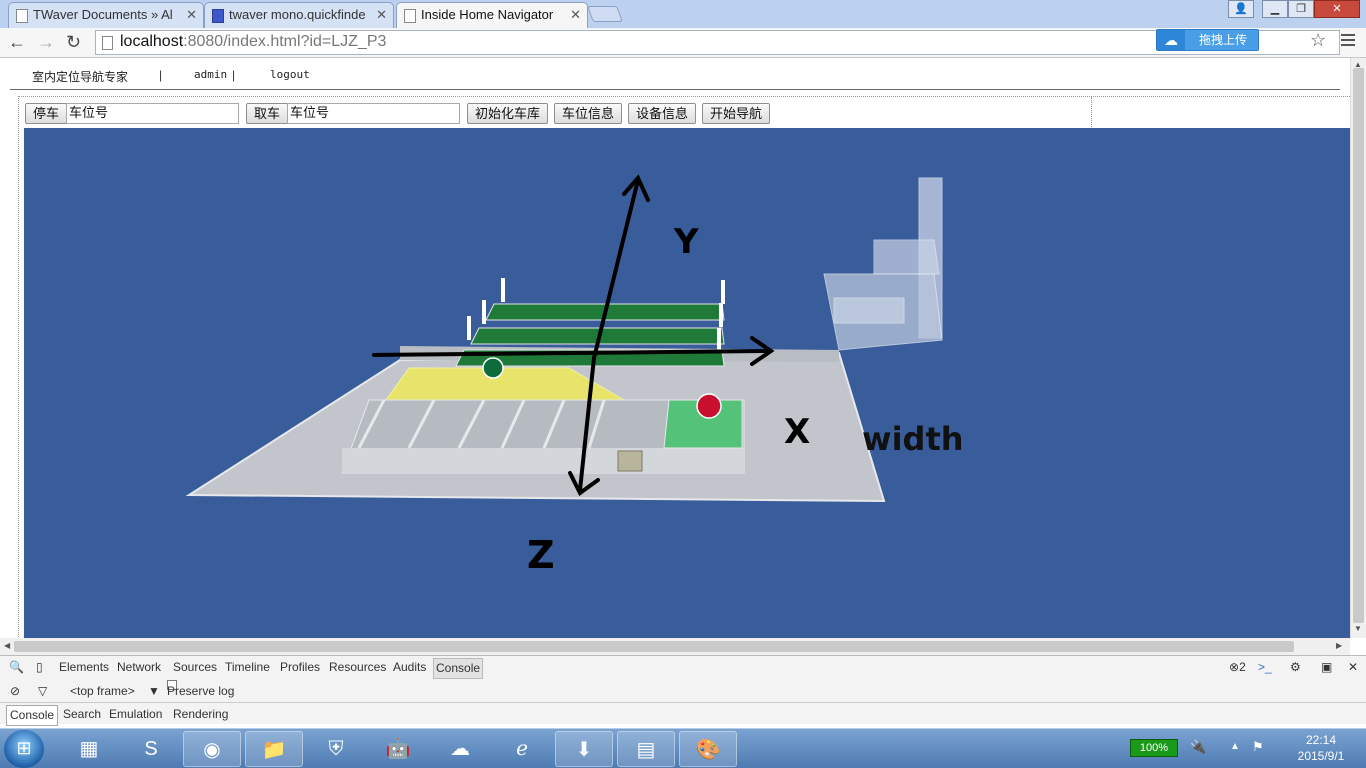  What do you see at coordinates (1258, 747) in the screenshot?
I see `action-center-icon: ⚑` at bounding box center [1258, 747].